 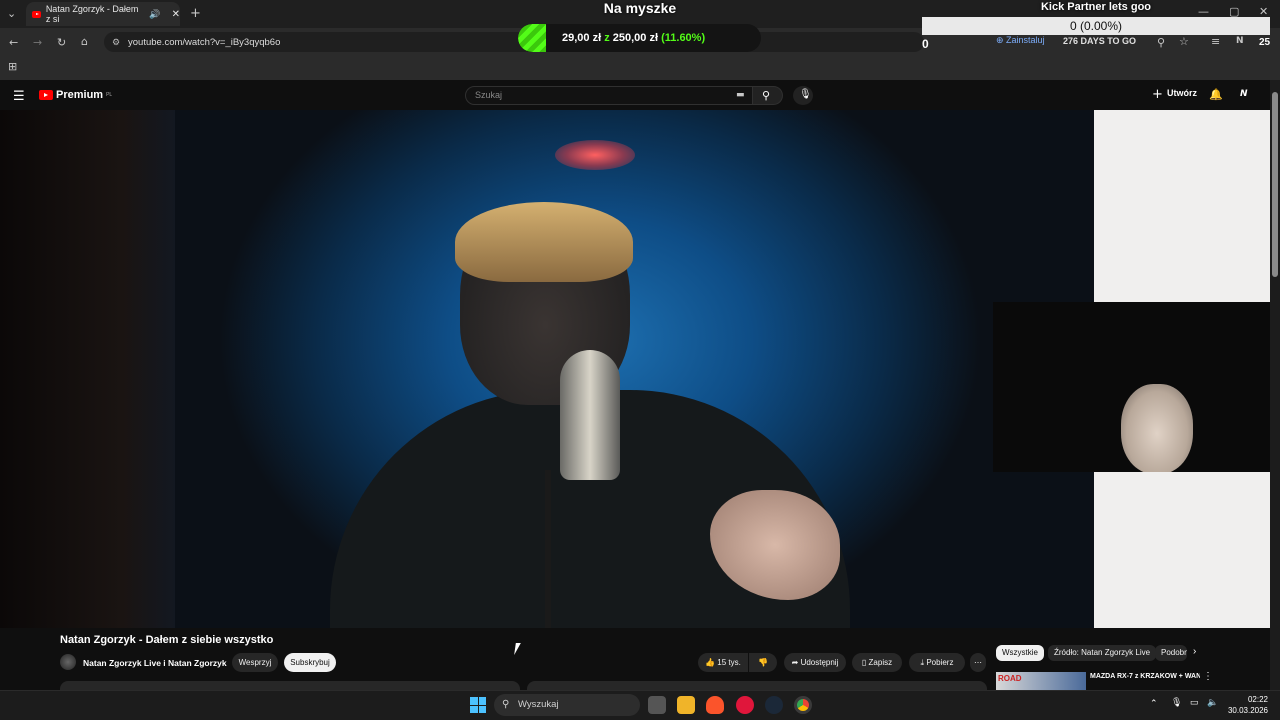 What do you see at coordinates (176, 14) in the screenshot?
I see `close-tab-icon: ✕` at bounding box center [176, 14].